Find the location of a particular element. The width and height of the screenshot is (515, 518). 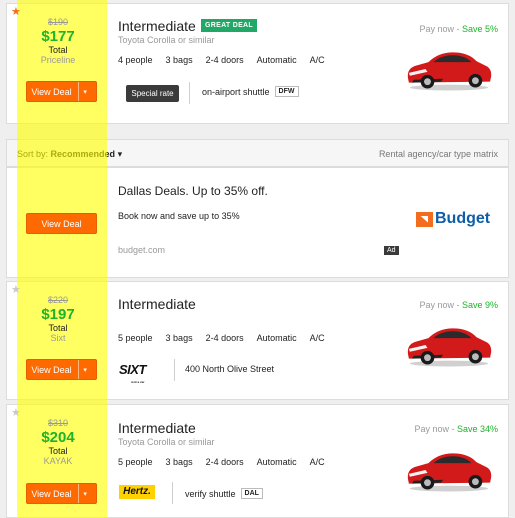

sixt-logo-tagline: rent a car is located at coordinates (138, 382).